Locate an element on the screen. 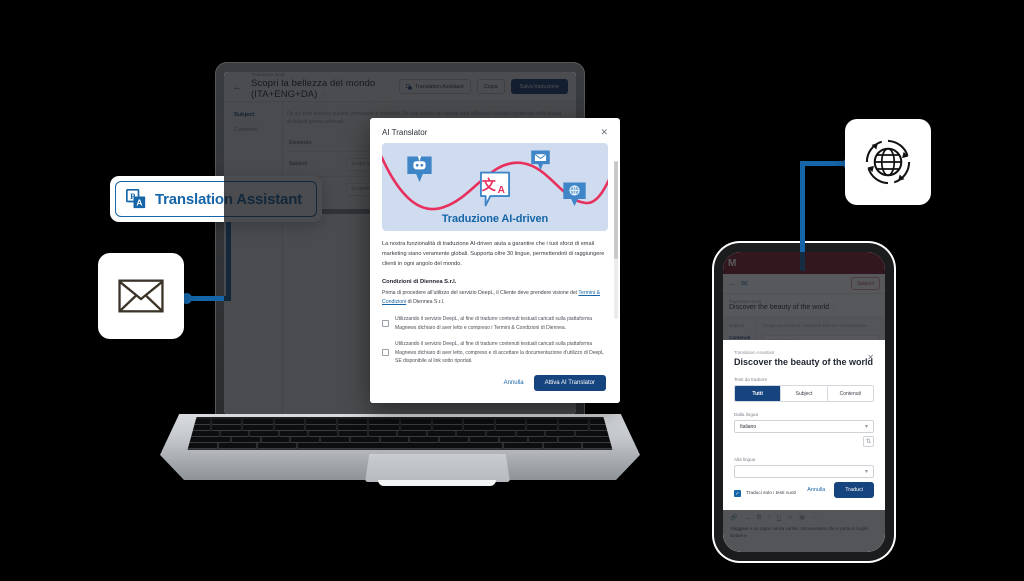 This screenshot has width=1024, height=581. segment-subject: Subject is located at coordinates (804, 393).